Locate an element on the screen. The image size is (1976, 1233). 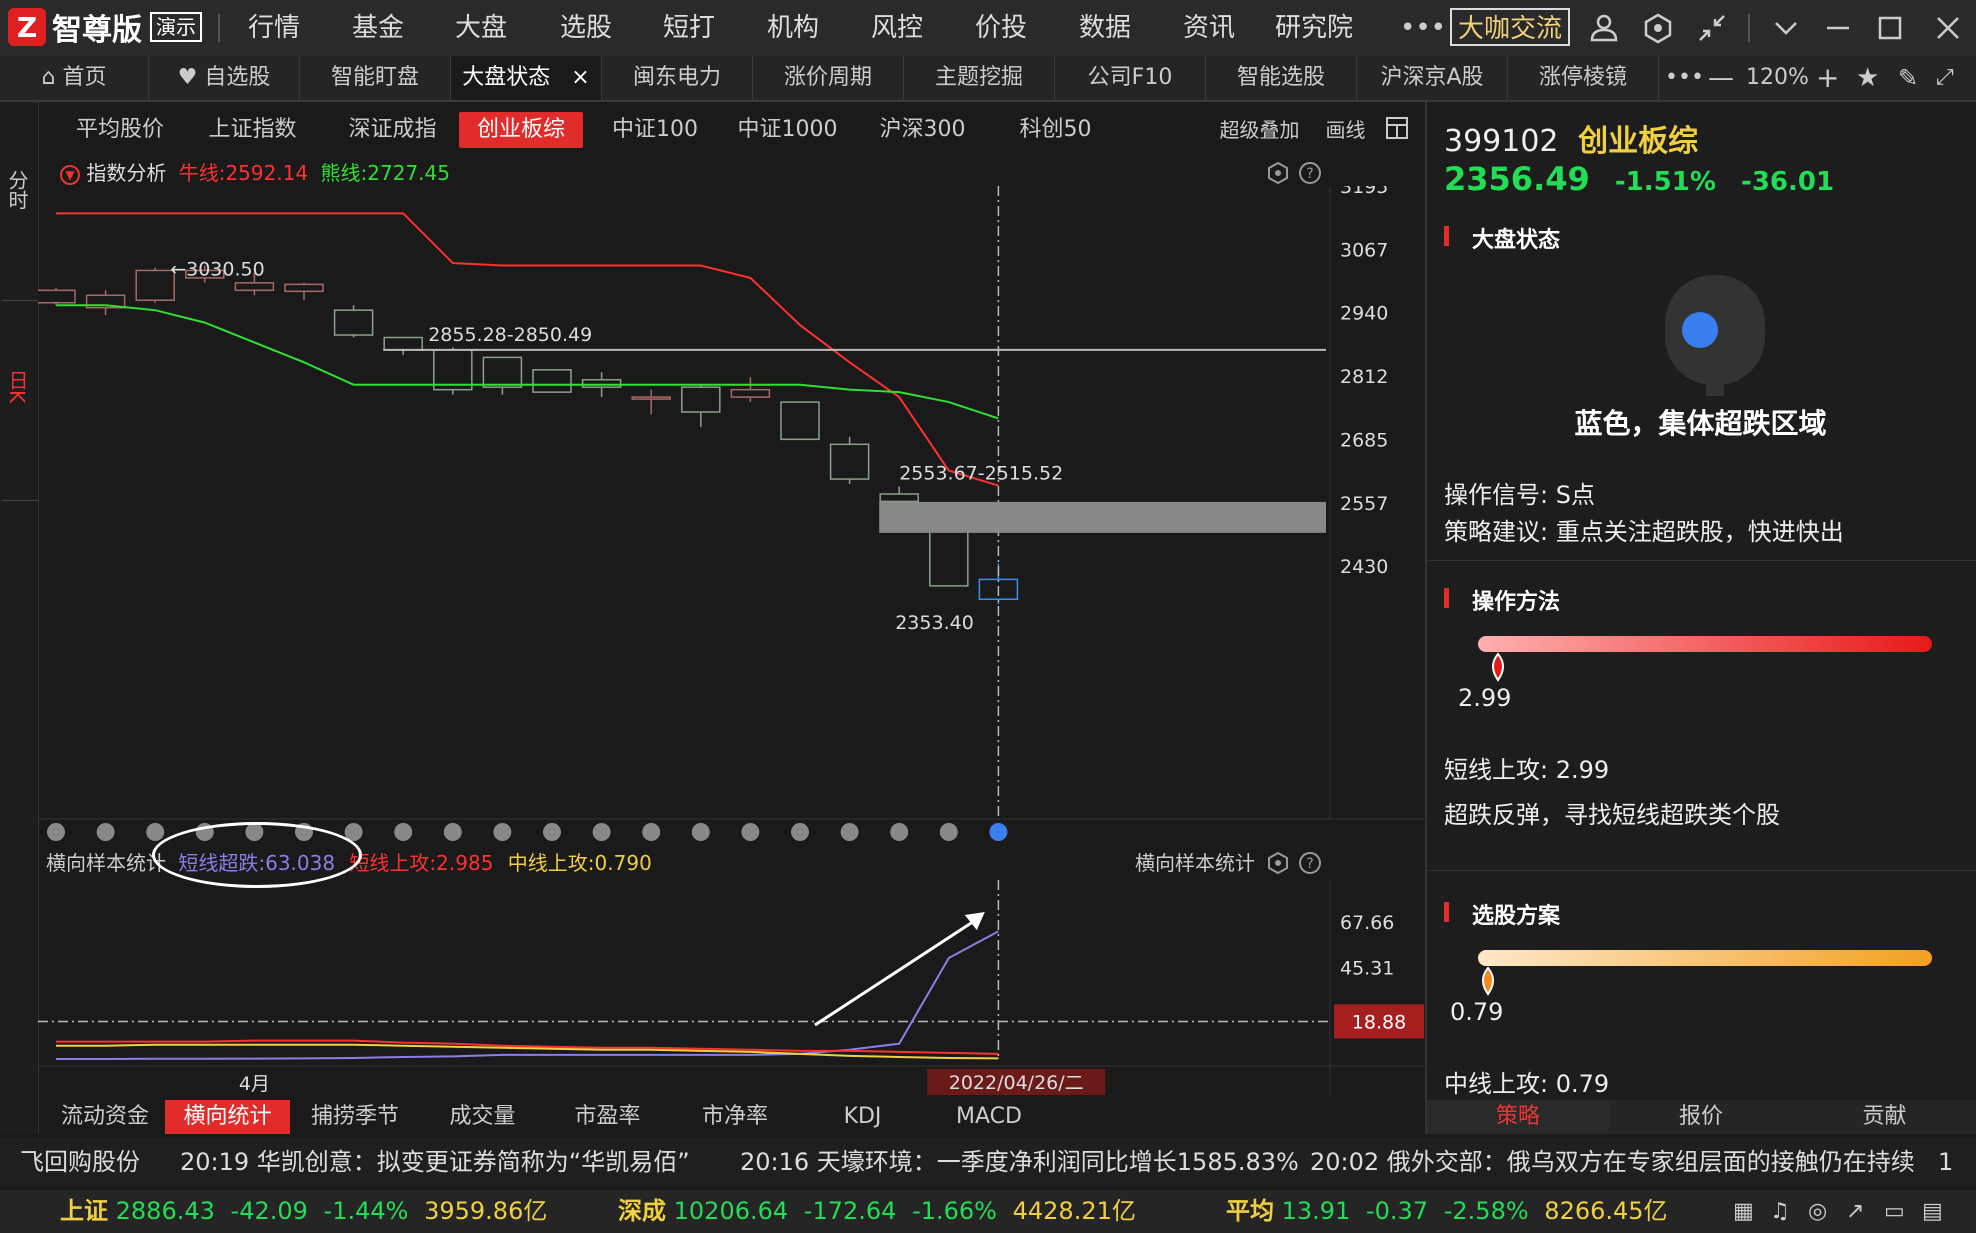
series-line is located at coordinates (527, 995).